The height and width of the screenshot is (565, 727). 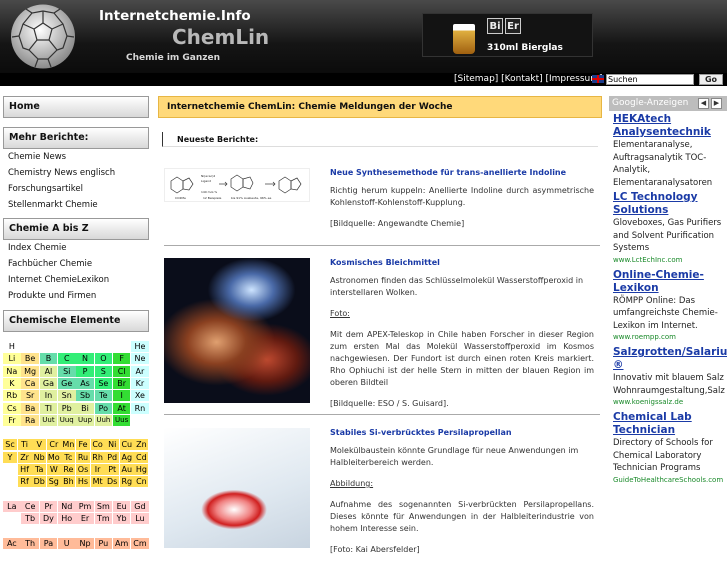 I want to click on arrow-right-icon: ▶, so click(x=716, y=103).